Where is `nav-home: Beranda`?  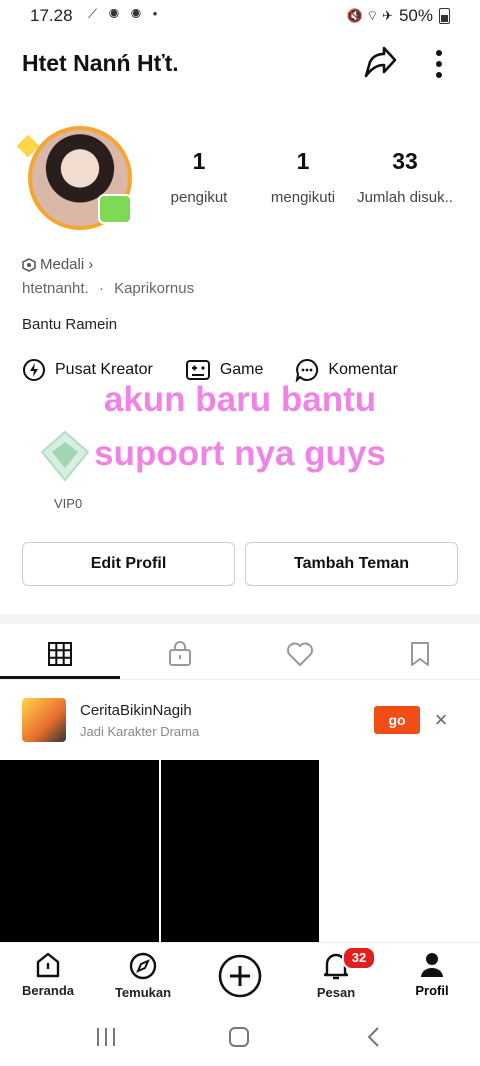 nav-home: Beranda is located at coordinates (48, 974).